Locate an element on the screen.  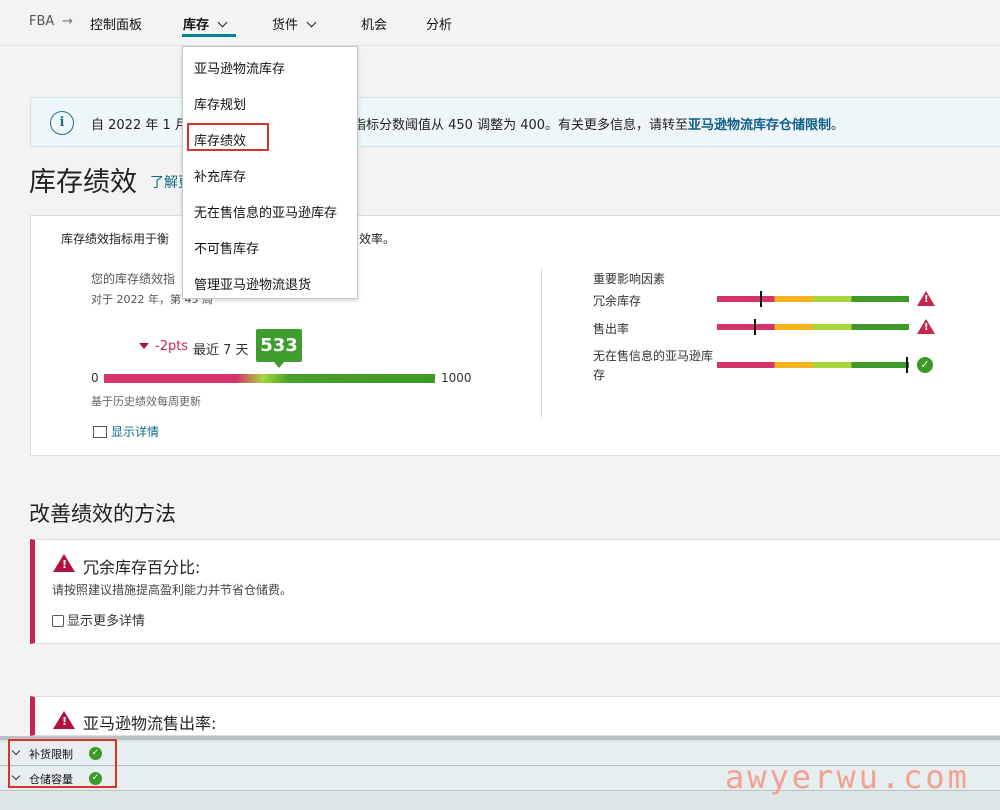
factor-label-sellthrough: 售出率 is located at coordinates (611, 329).